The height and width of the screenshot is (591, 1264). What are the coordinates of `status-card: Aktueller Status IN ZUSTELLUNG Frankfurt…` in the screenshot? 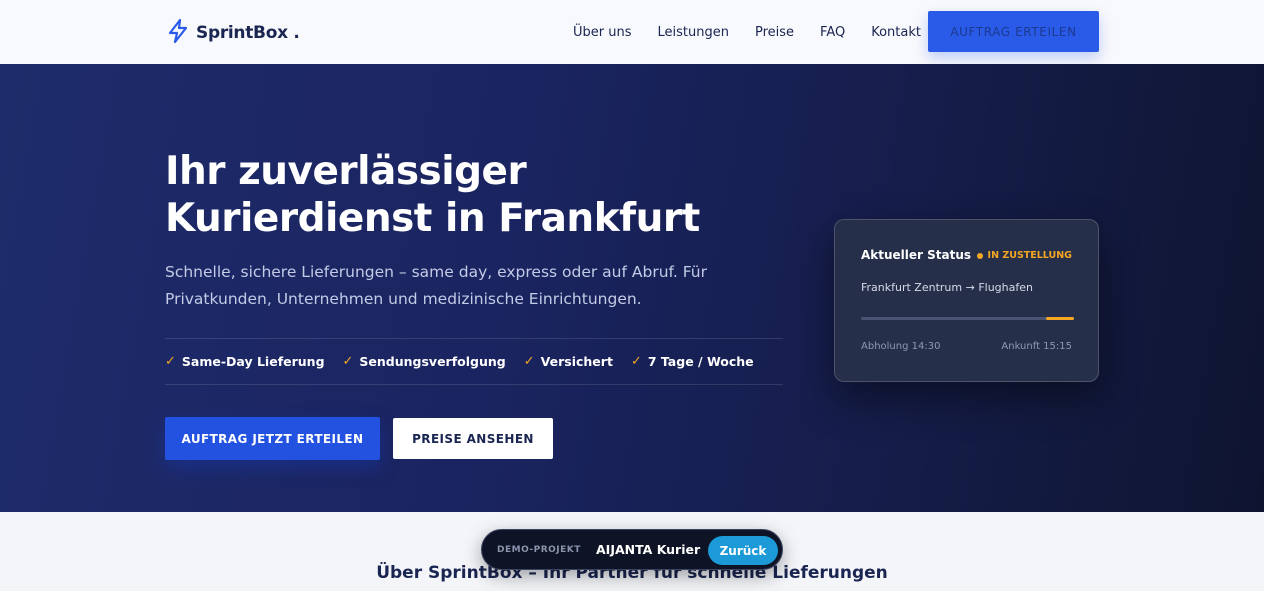 It's located at (966, 300).